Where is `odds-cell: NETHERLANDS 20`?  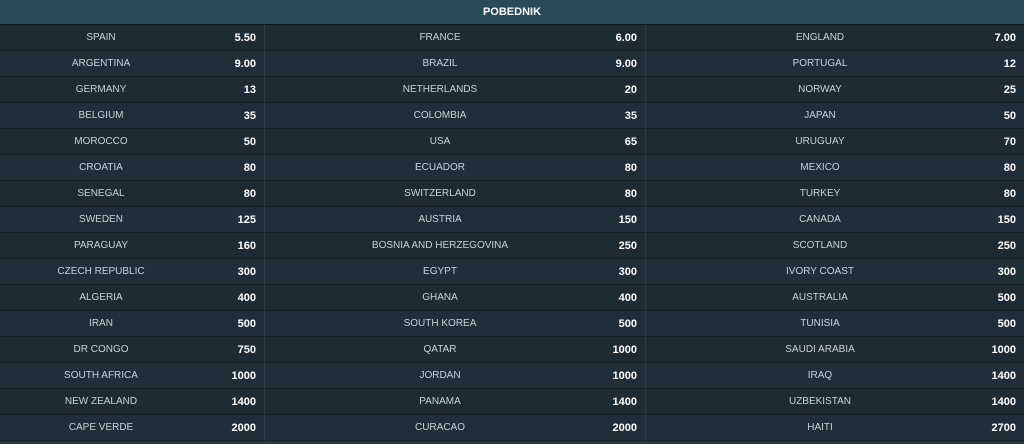
odds-cell: NETHERLANDS 20 is located at coordinates (455, 90).